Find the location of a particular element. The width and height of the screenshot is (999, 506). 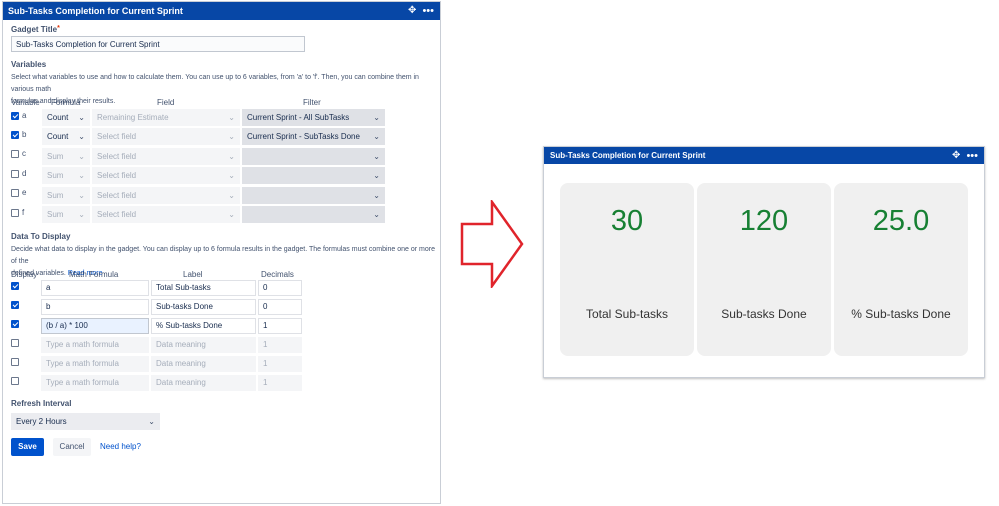

arrow-right-icon is located at coordinates (492, 244).